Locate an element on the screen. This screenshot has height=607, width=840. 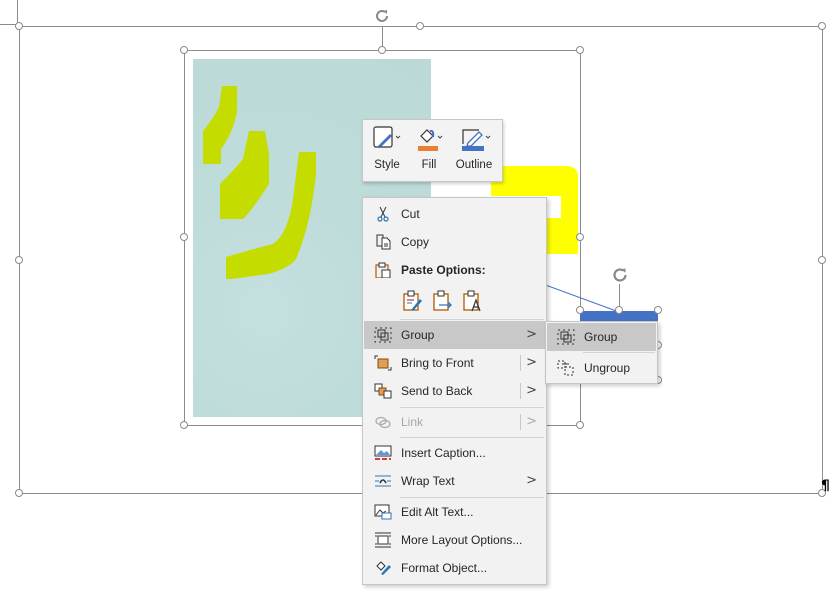
rotate-handle-inner is located at coordinates (620, 275).